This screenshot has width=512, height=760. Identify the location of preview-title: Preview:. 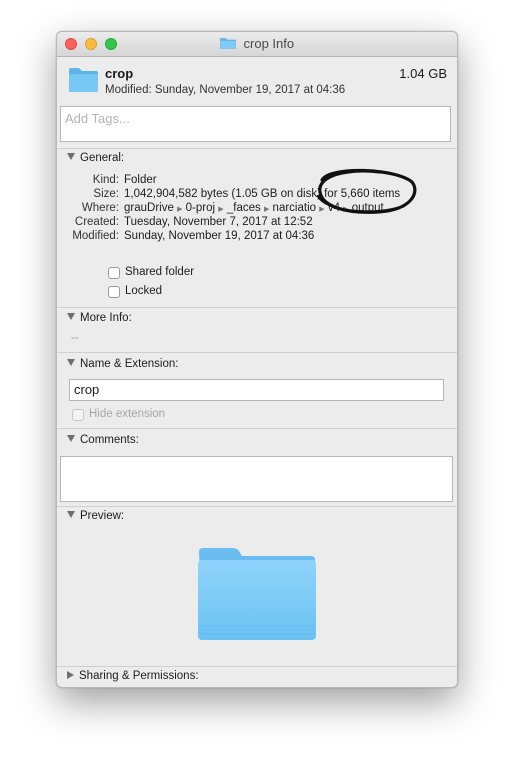
(102, 516).